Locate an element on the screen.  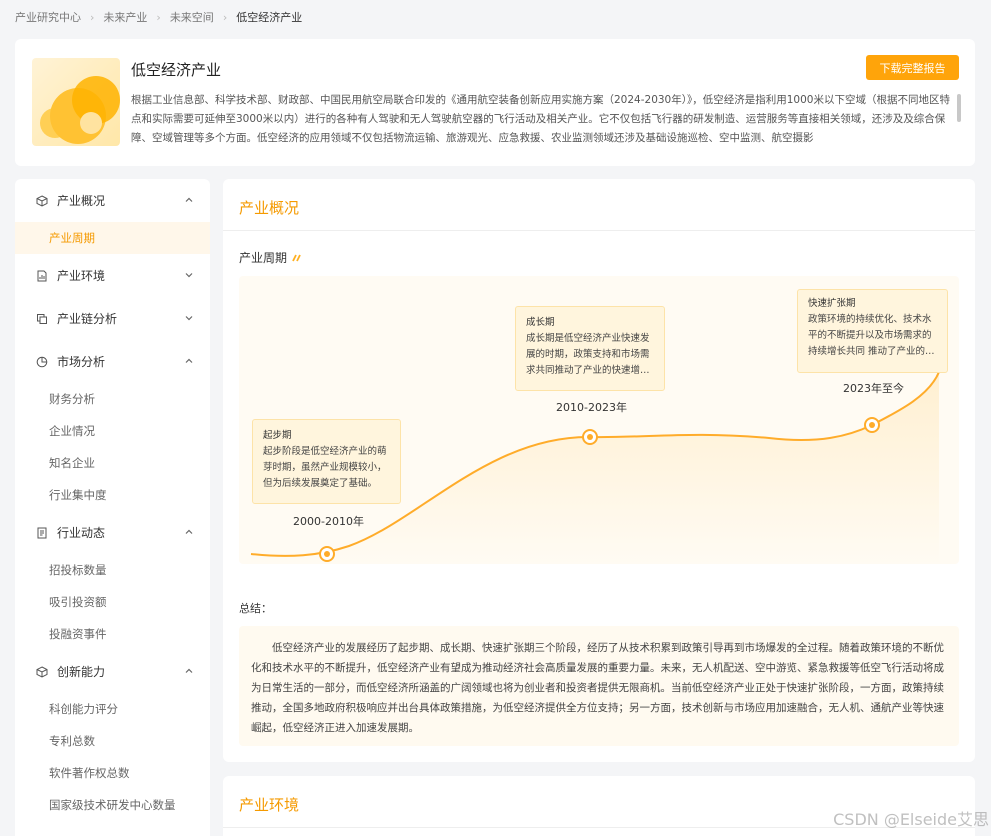
sidebar-section-chain: 产业链分析 is located at coordinates (112, 318).